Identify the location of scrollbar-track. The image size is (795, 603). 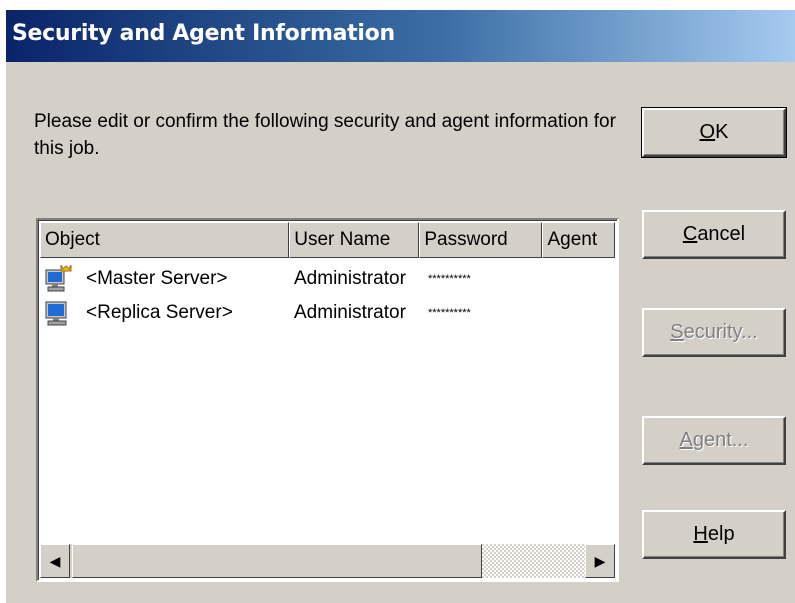
(533, 561).